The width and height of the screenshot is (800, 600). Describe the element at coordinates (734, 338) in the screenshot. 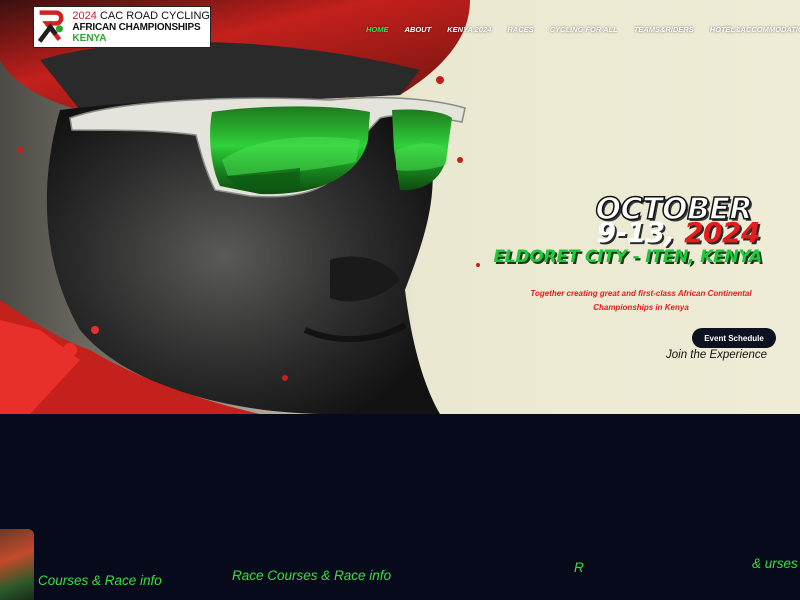

I see `event-schedule-button: Event Schedule` at that location.